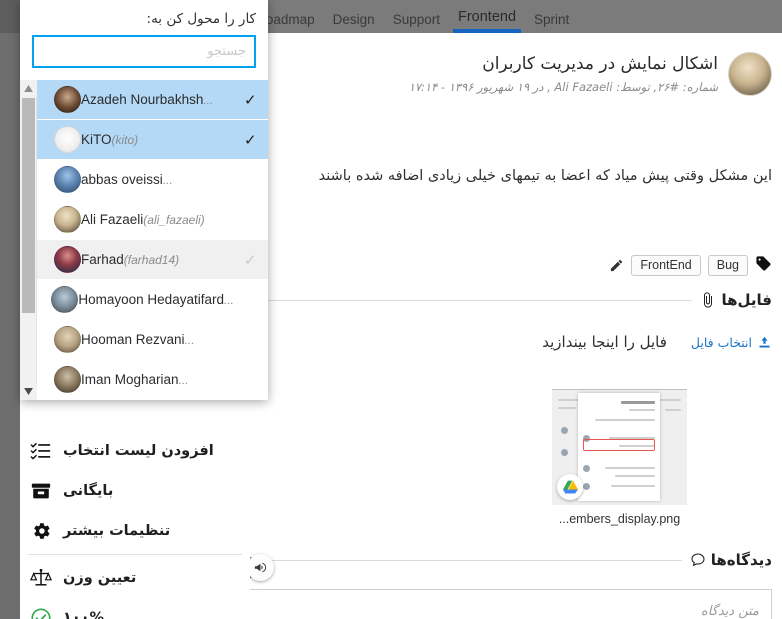 This screenshot has height=619, width=782. What do you see at coordinates (666, 265) in the screenshot?
I see `tag-chip: FrontEnd` at bounding box center [666, 265].